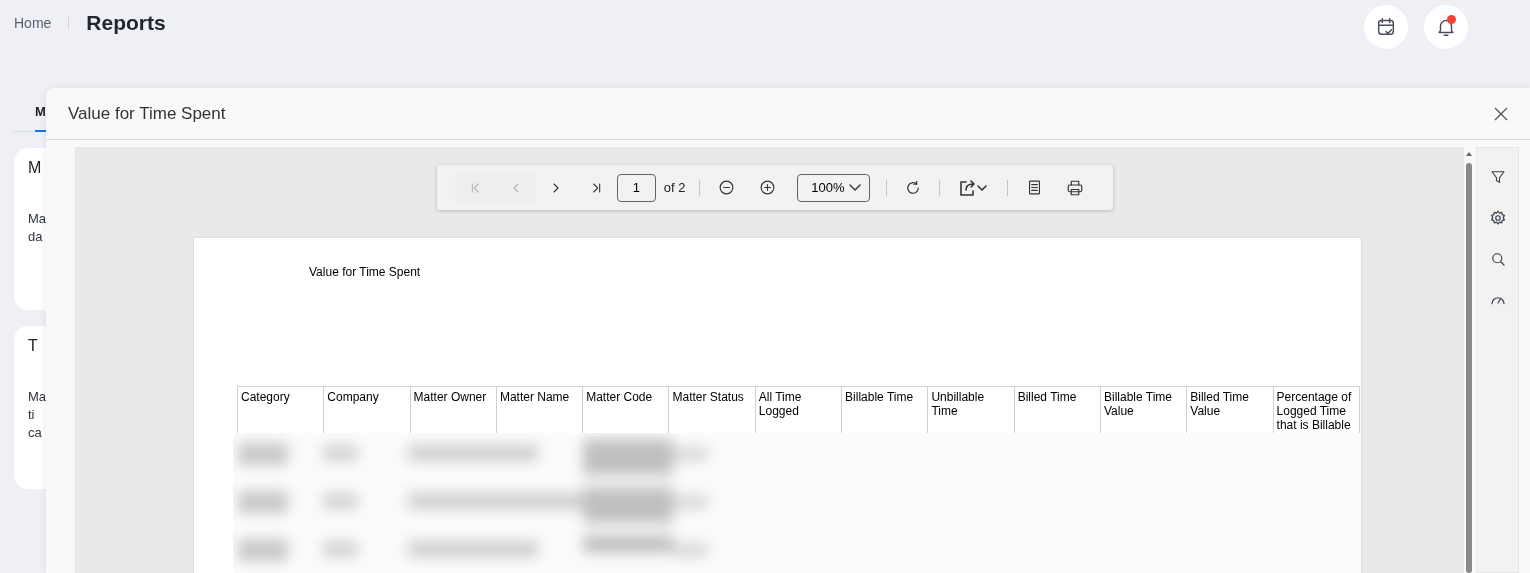  I want to click on modal-title: Value for Time Spent, so click(147, 113).